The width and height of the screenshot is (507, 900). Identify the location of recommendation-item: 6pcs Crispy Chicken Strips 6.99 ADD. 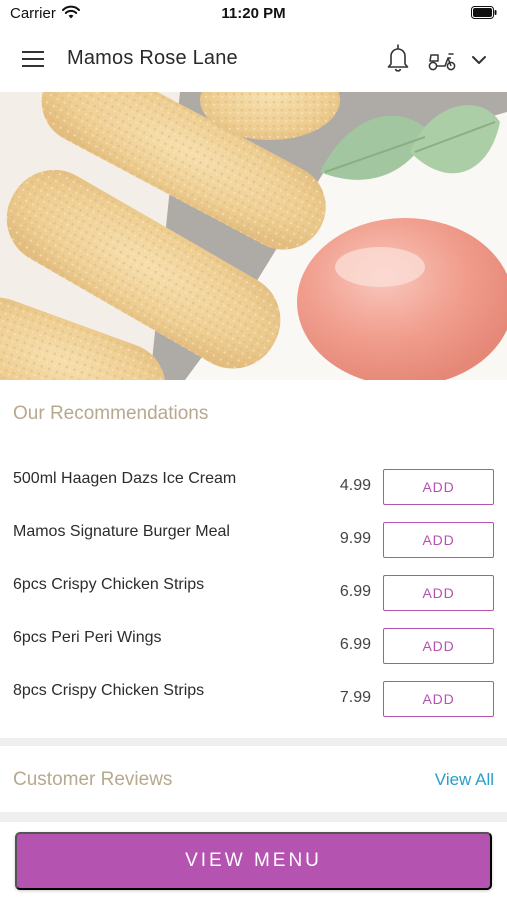
(253, 592).